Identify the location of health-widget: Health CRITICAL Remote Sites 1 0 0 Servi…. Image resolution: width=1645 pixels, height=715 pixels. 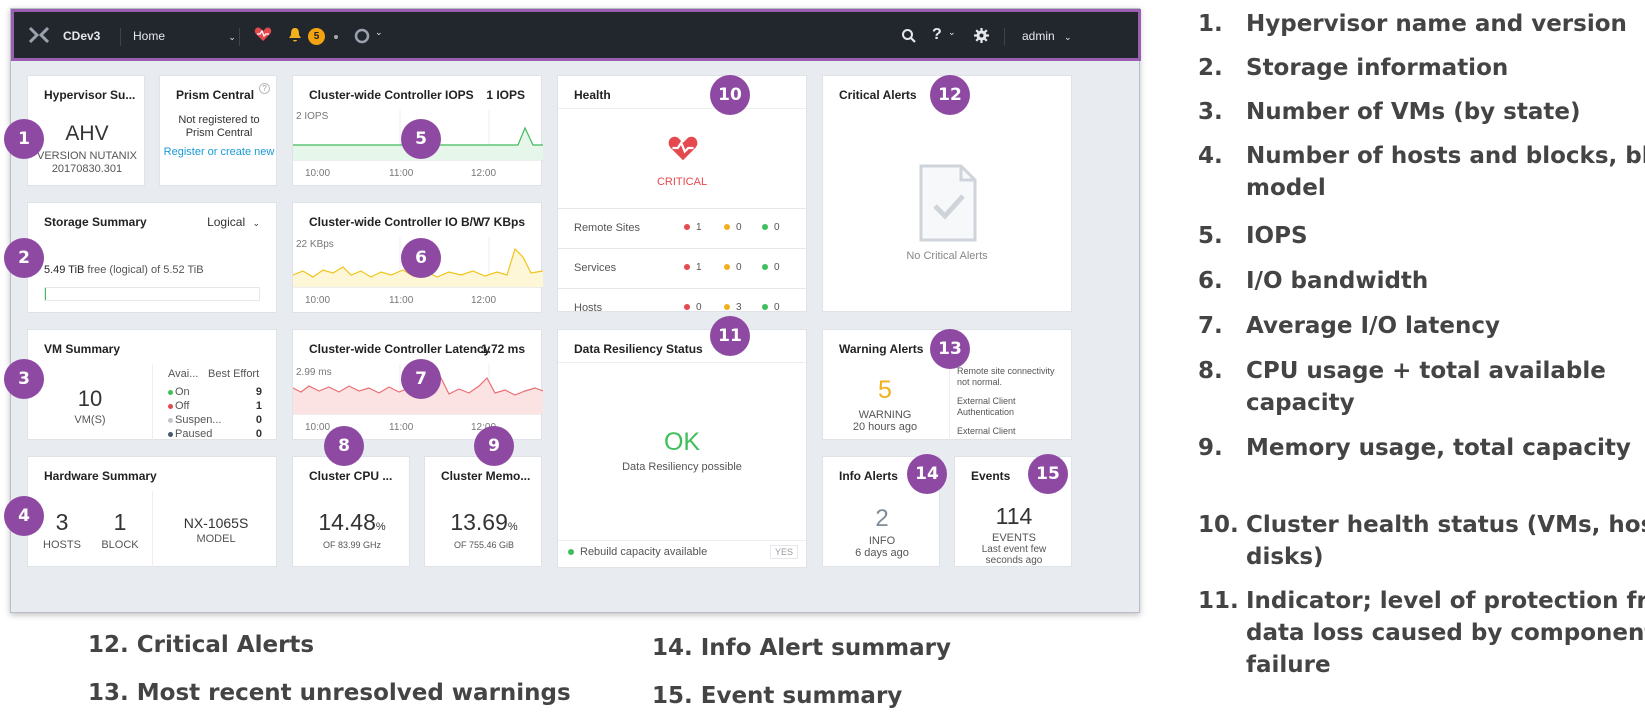
(682, 194).